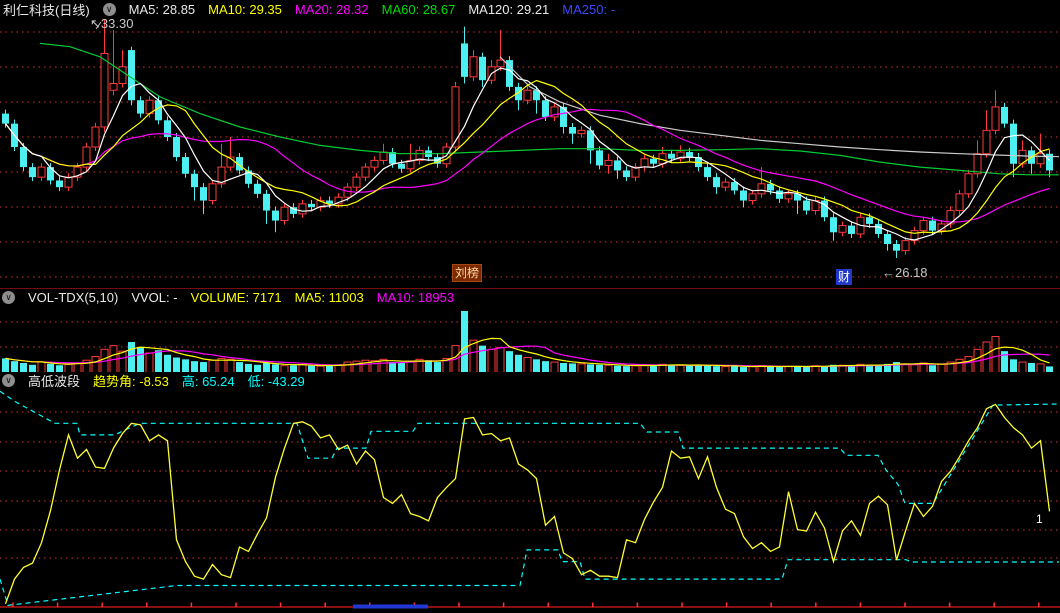  What do you see at coordinates (467, 273) in the screenshot?
I see `event-marker-list: 刘榜` at bounding box center [467, 273].